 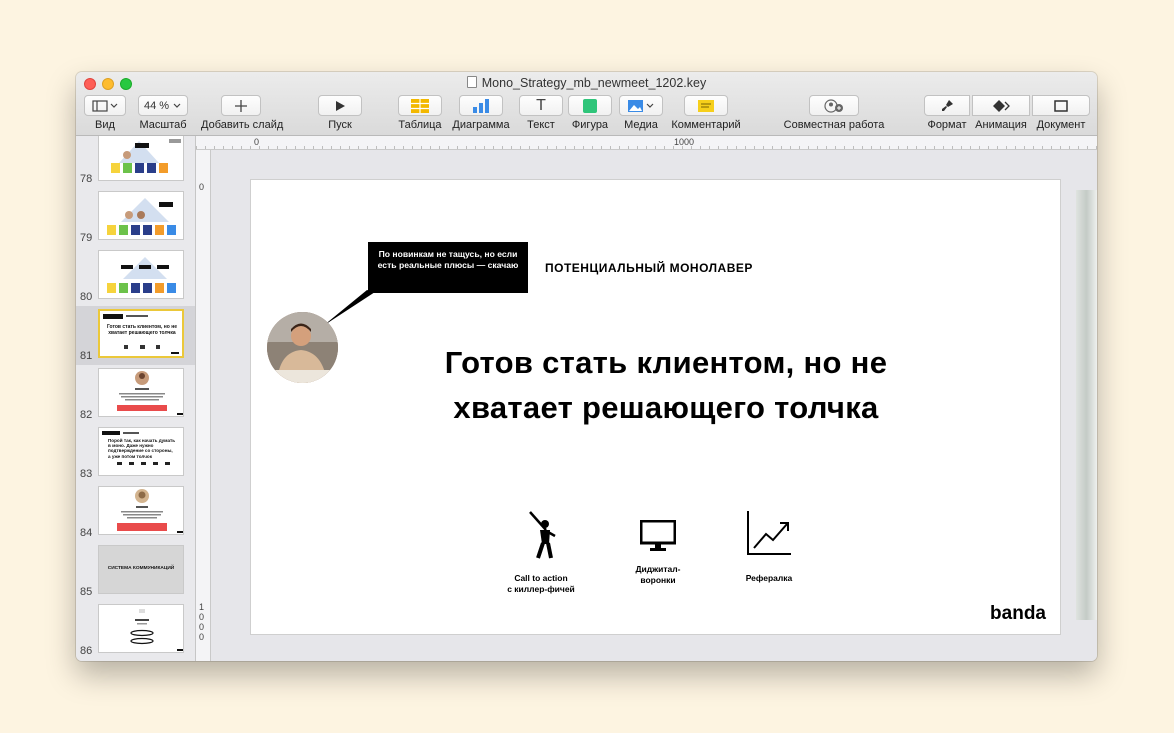 I want to click on add-slide-button: Добавить слайд, so click(x=242, y=113).